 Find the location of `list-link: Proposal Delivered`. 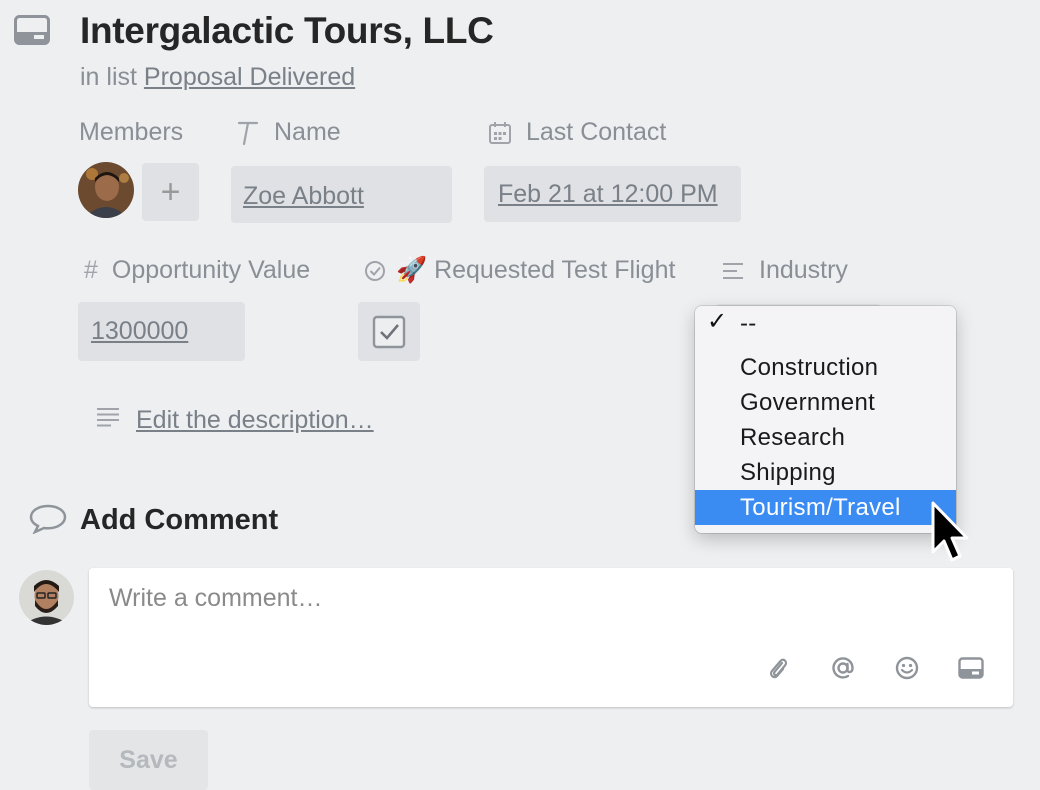

list-link: Proposal Delivered is located at coordinates (249, 77).